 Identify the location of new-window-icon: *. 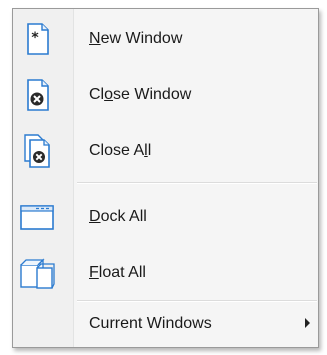
(38, 39).